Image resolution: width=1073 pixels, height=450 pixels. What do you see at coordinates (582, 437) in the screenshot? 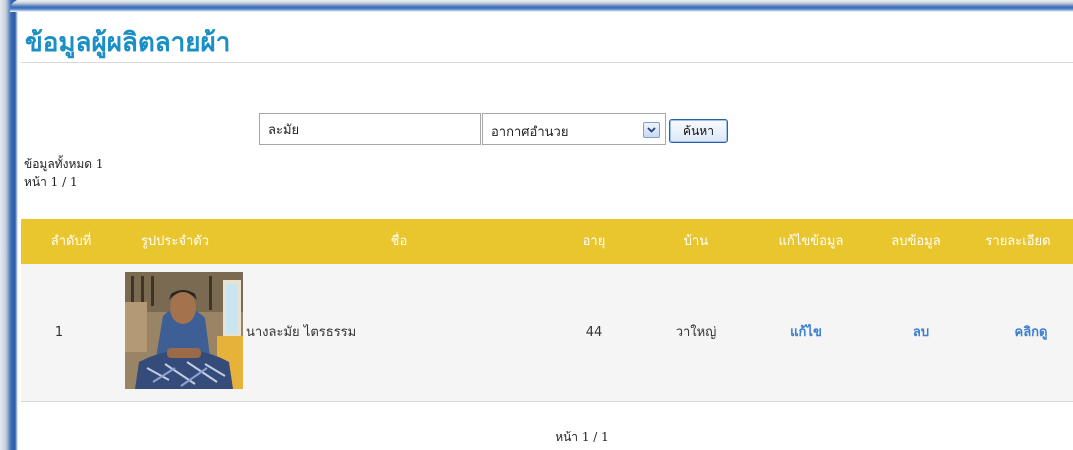
I see `footer-page-indicator: หน้า 1 / 1` at bounding box center [582, 437].